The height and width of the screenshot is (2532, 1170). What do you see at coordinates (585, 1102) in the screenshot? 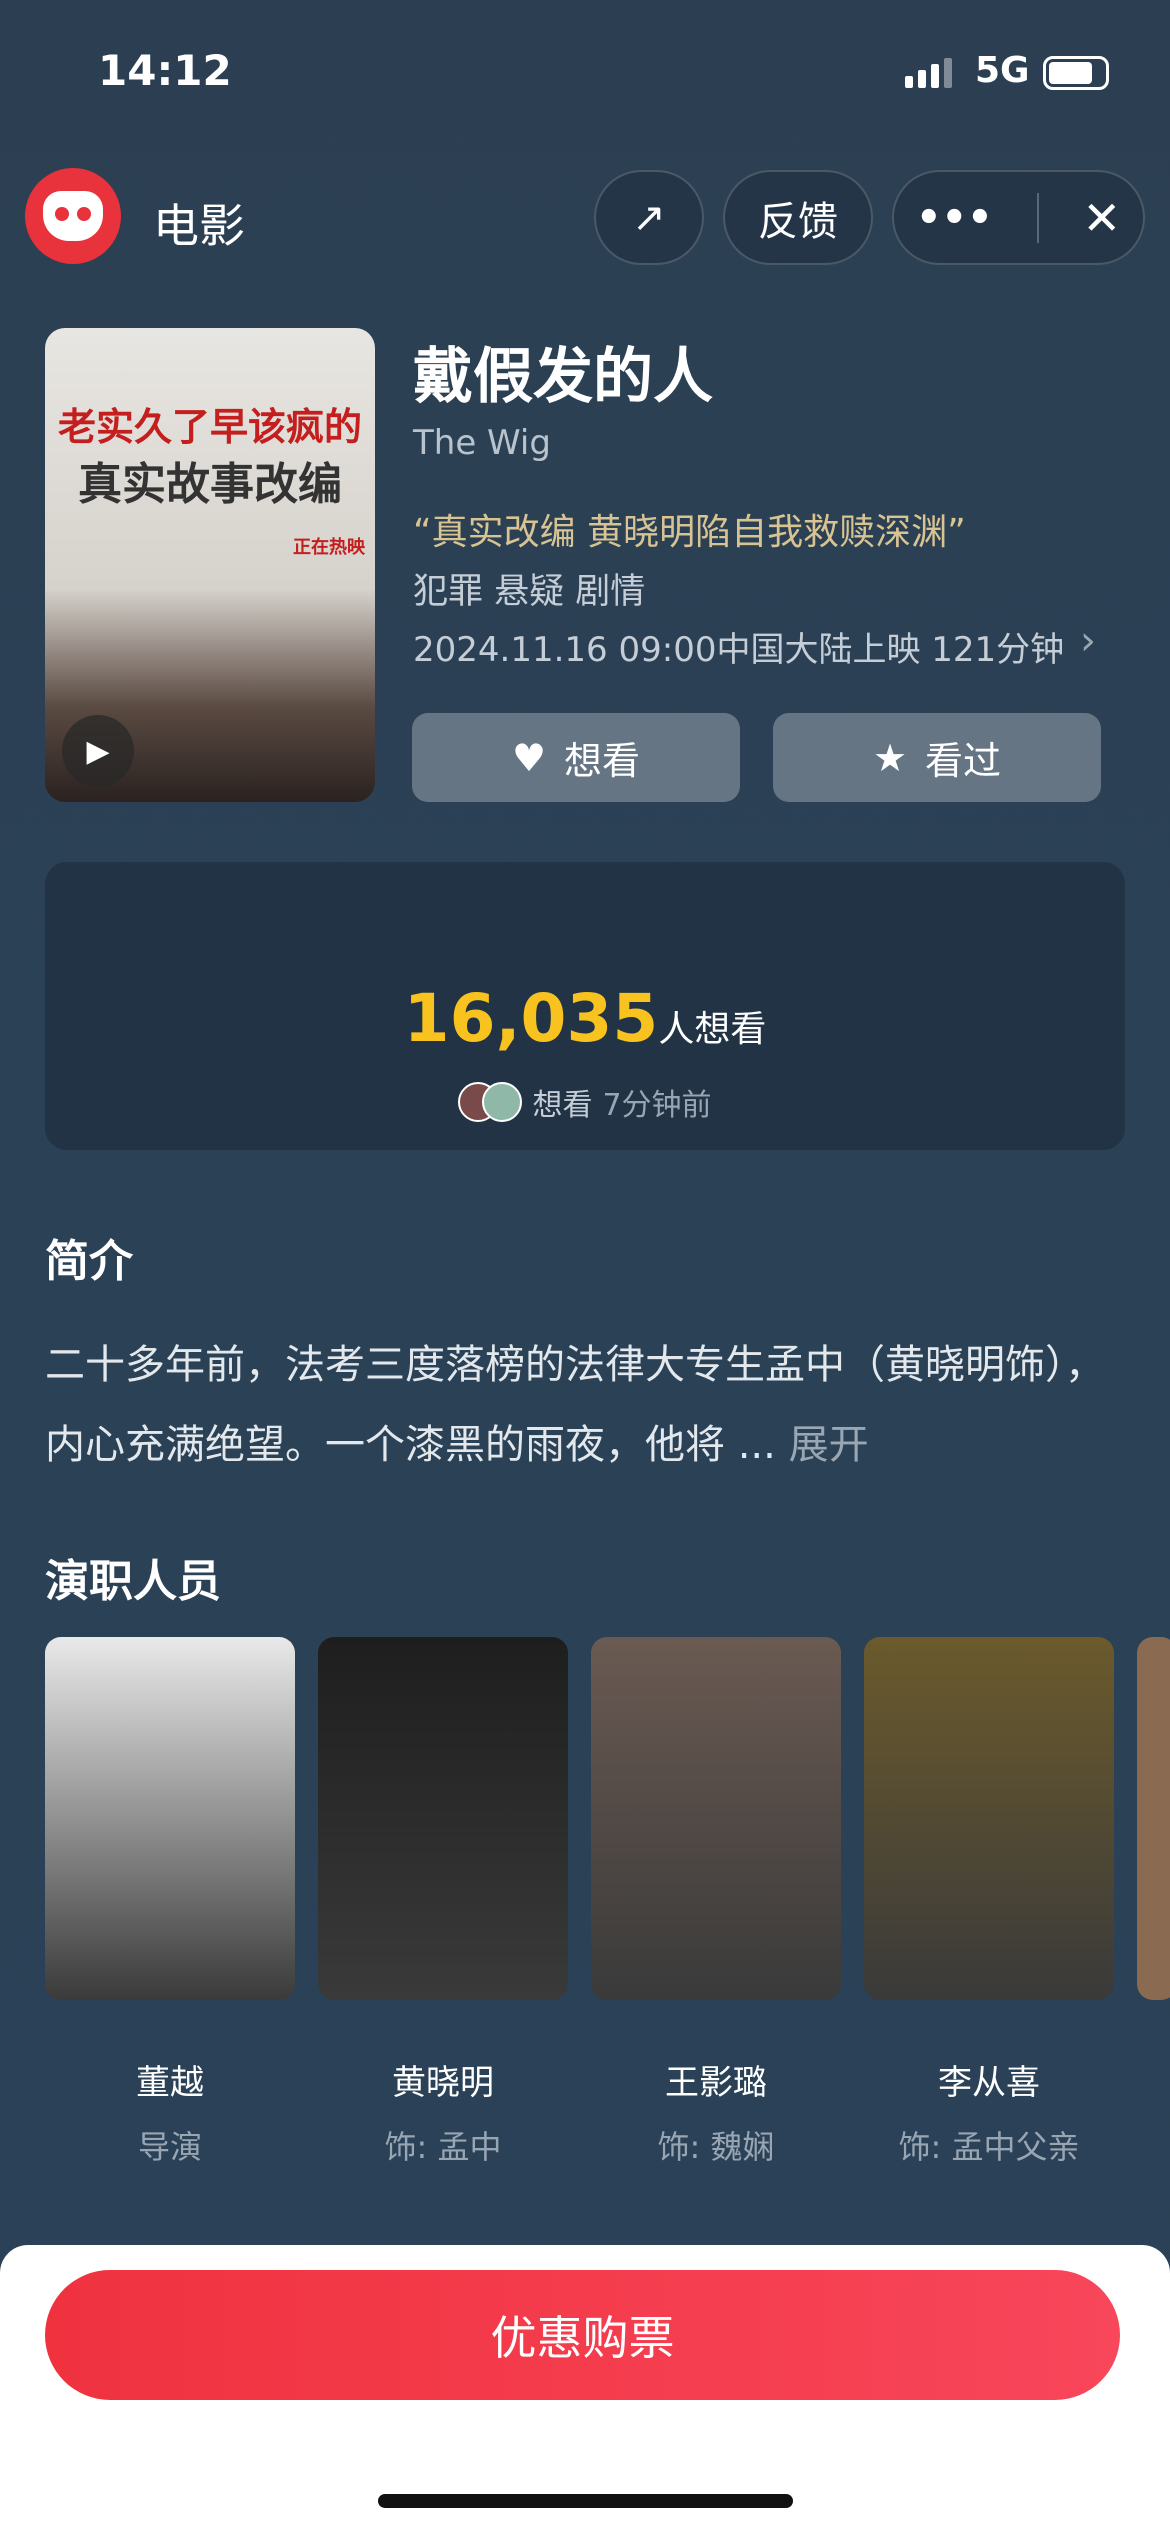
I see `recent-activity: 想看 7分钟前` at bounding box center [585, 1102].